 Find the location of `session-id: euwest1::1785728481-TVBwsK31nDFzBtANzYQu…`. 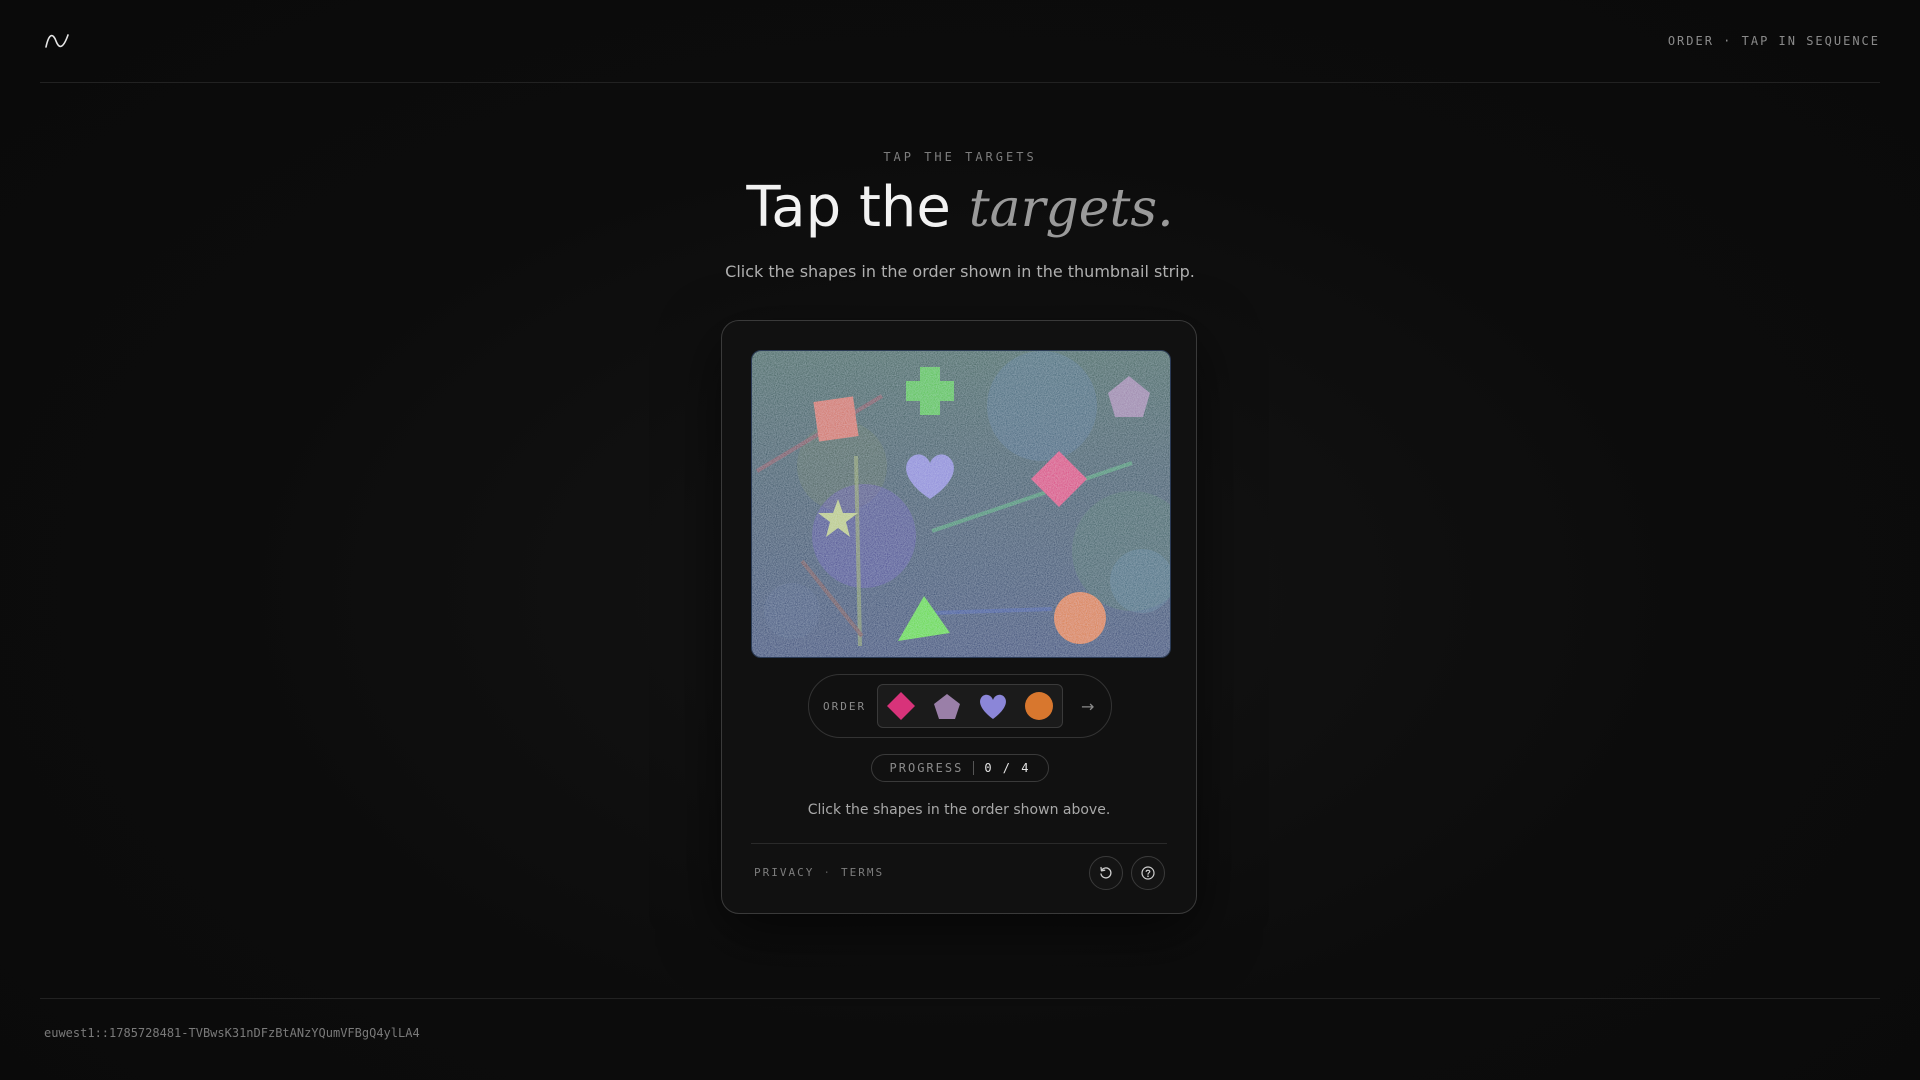

session-id: euwest1::1785728481-TVBwsK31nDFzBtANzYQu… is located at coordinates (232, 1033).